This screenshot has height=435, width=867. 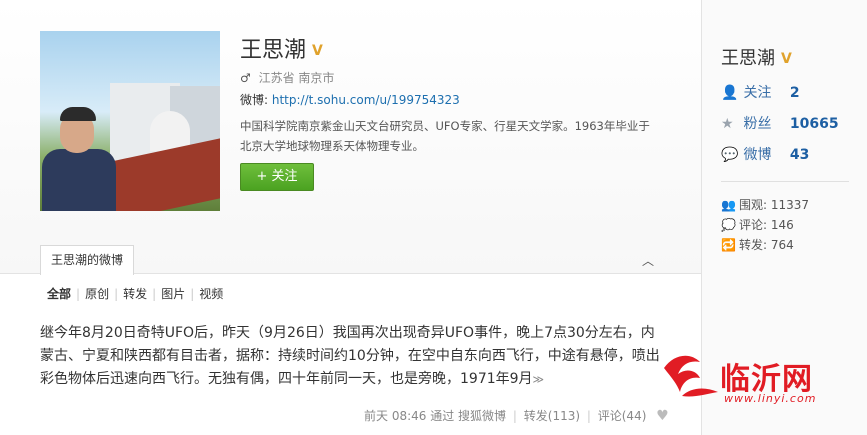 What do you see at coordinates (254, 100) in the screenshot?
I see `weibo-label: 微博:` at bounding box center [254, 100].